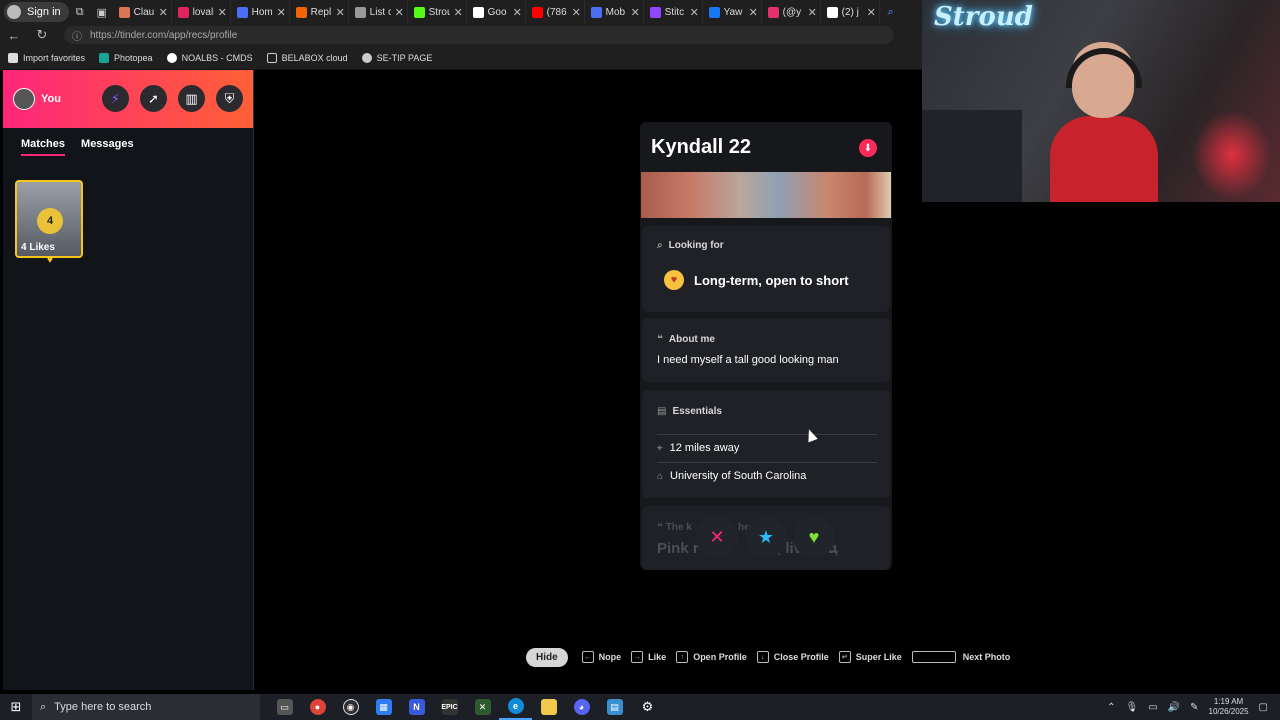  Describe the element at coordinates (766, 195) in the screenshot. I see `profile-photo` at that location.